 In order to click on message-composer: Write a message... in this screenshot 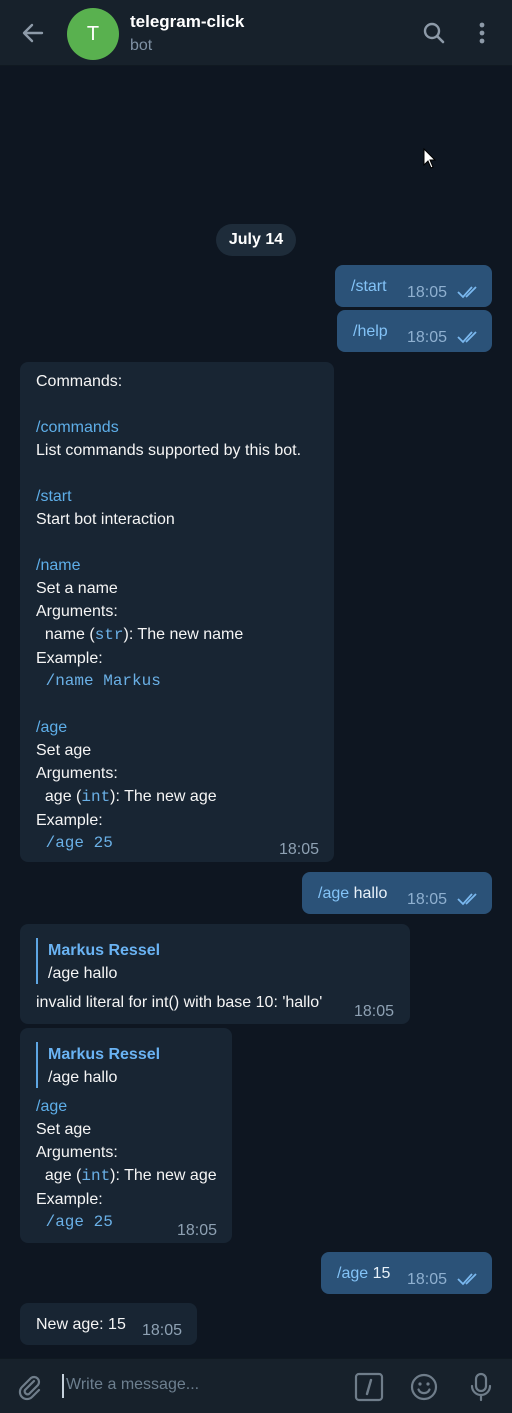, I will do `click(256, 1385)`.